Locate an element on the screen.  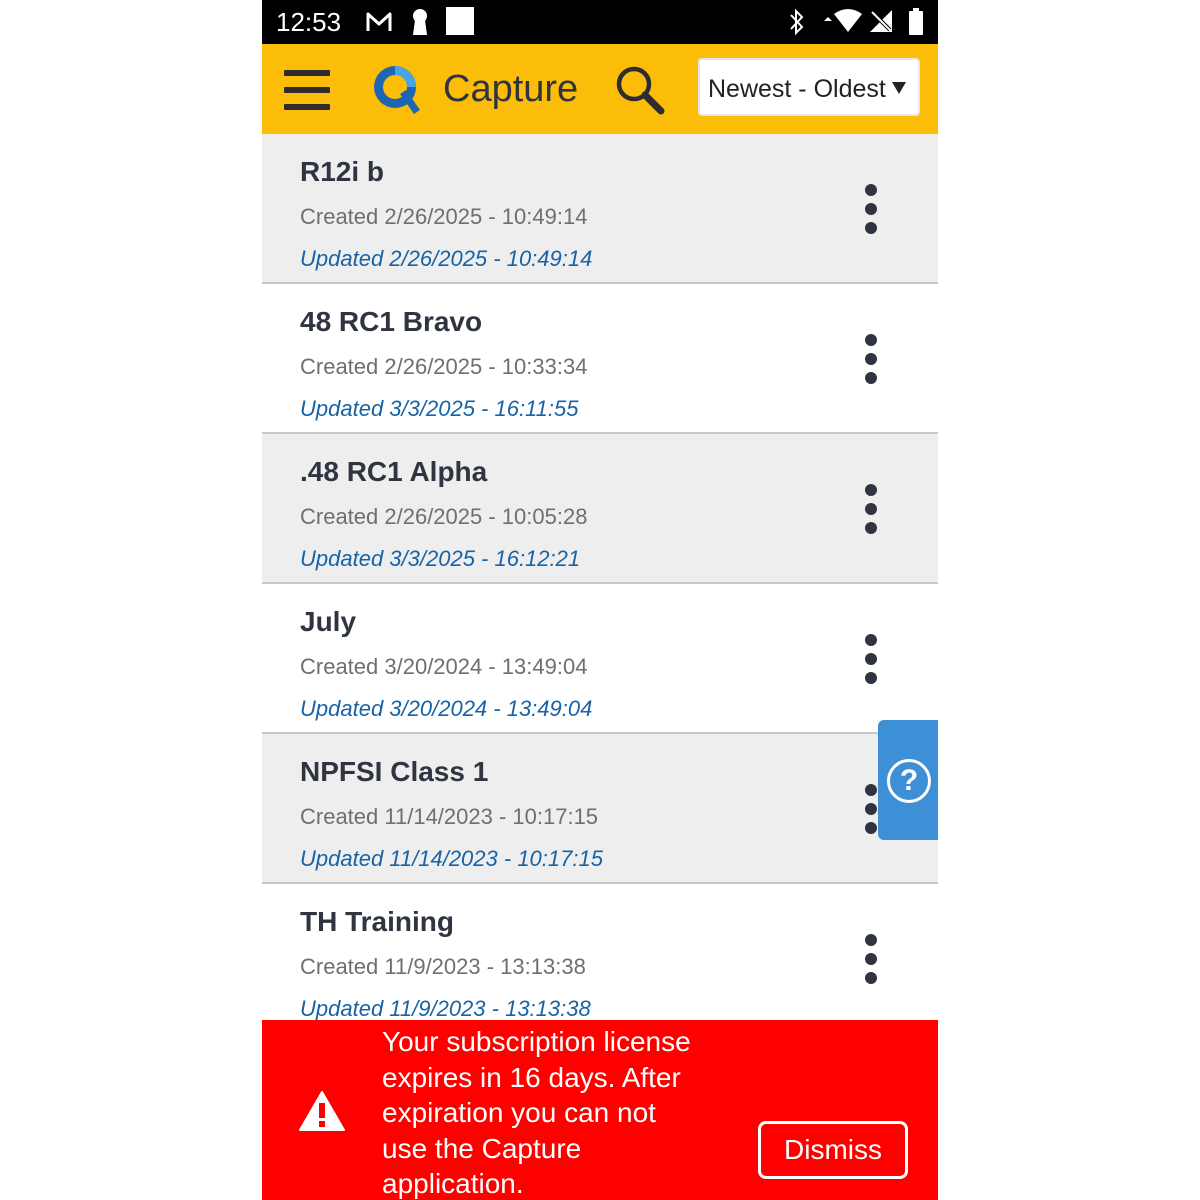
search-button is located at coordinates (640, 90).